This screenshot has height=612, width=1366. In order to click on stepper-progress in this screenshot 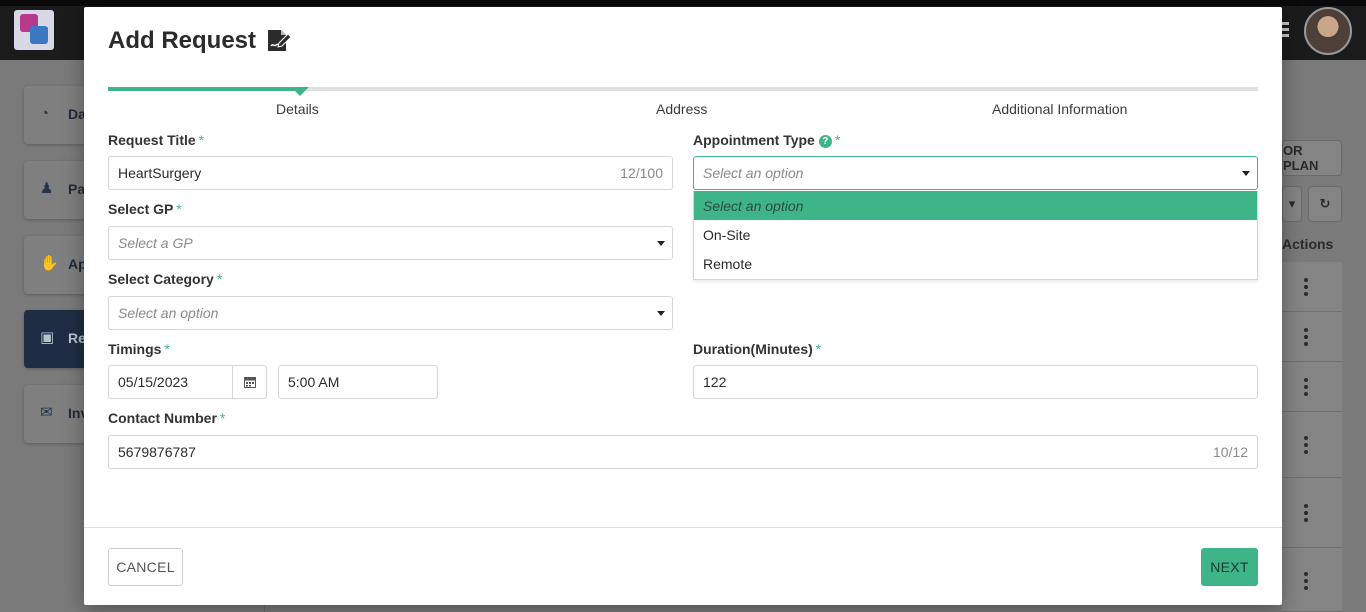, I will do `click(206, 89)`.